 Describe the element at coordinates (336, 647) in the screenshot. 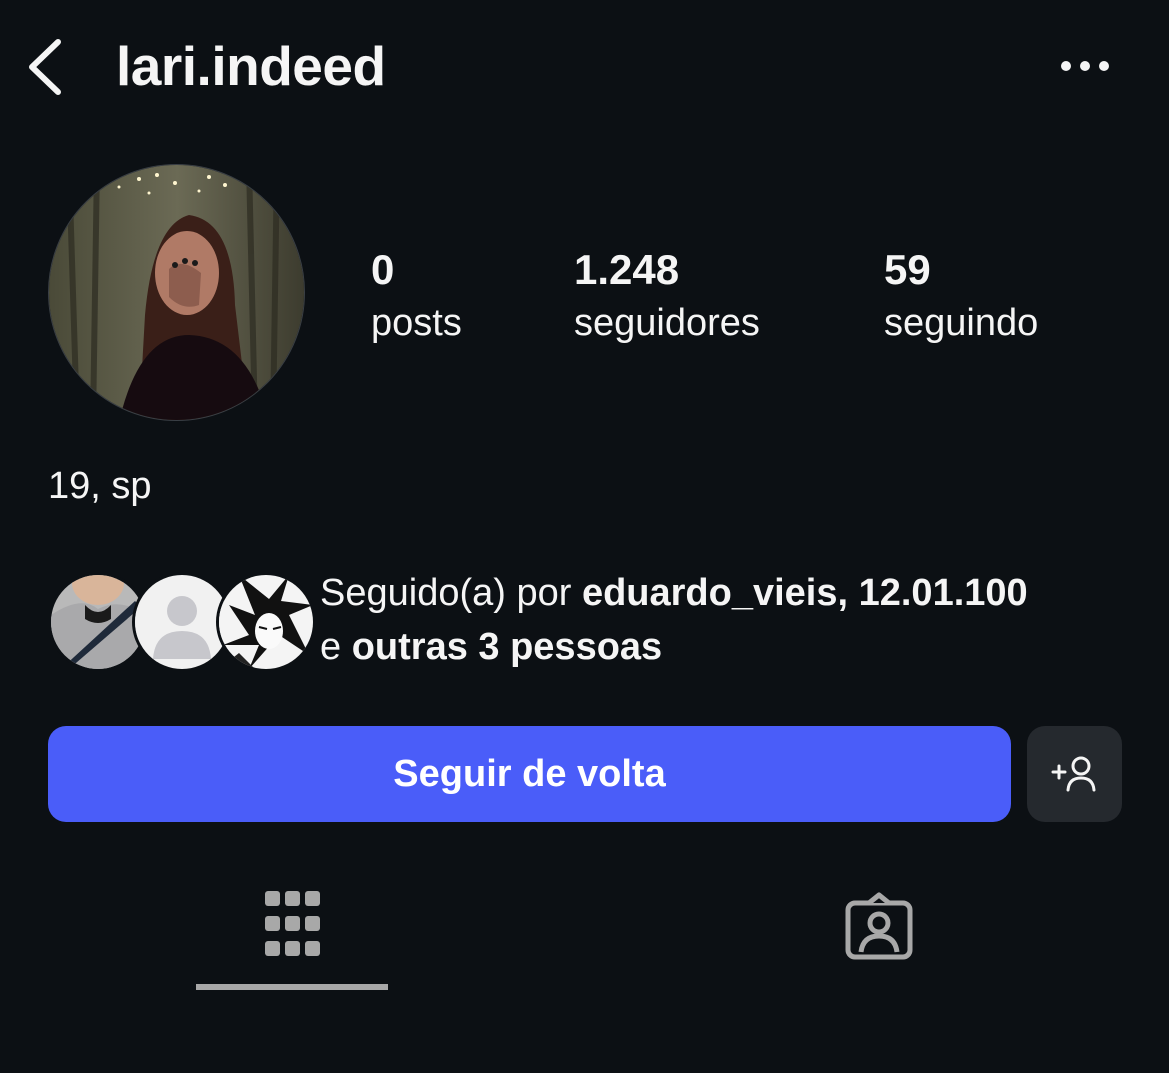

I see `followed-by-connector: e` at that location.